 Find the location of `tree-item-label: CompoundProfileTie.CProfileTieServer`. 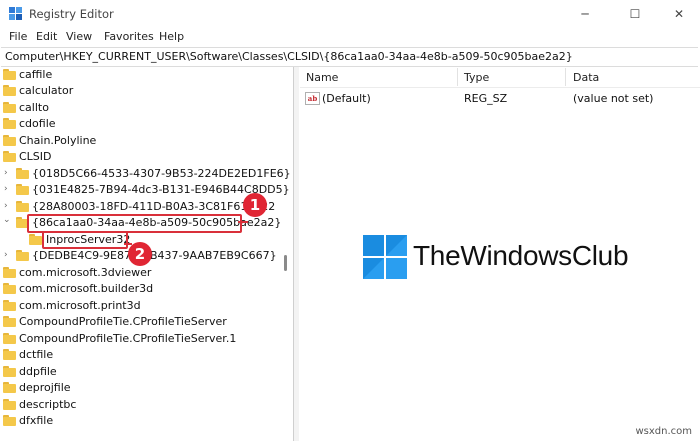

tree-item-label: CompoundProfileTie.CProfileTieServer is located at coordinates (123, 321).